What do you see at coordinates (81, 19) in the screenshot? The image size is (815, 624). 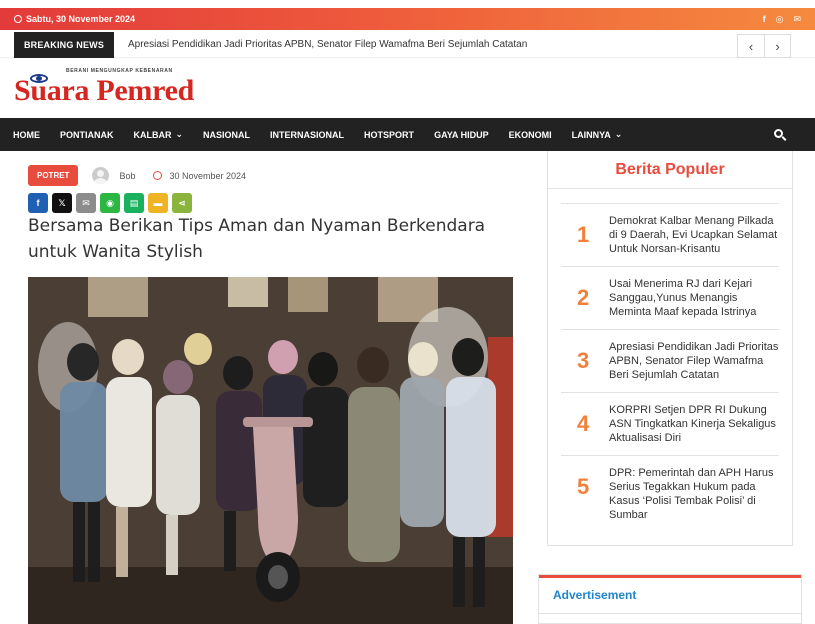 I see `current-date-text: Sabtu, 30 November 2024` at bounding box center [81, 19].